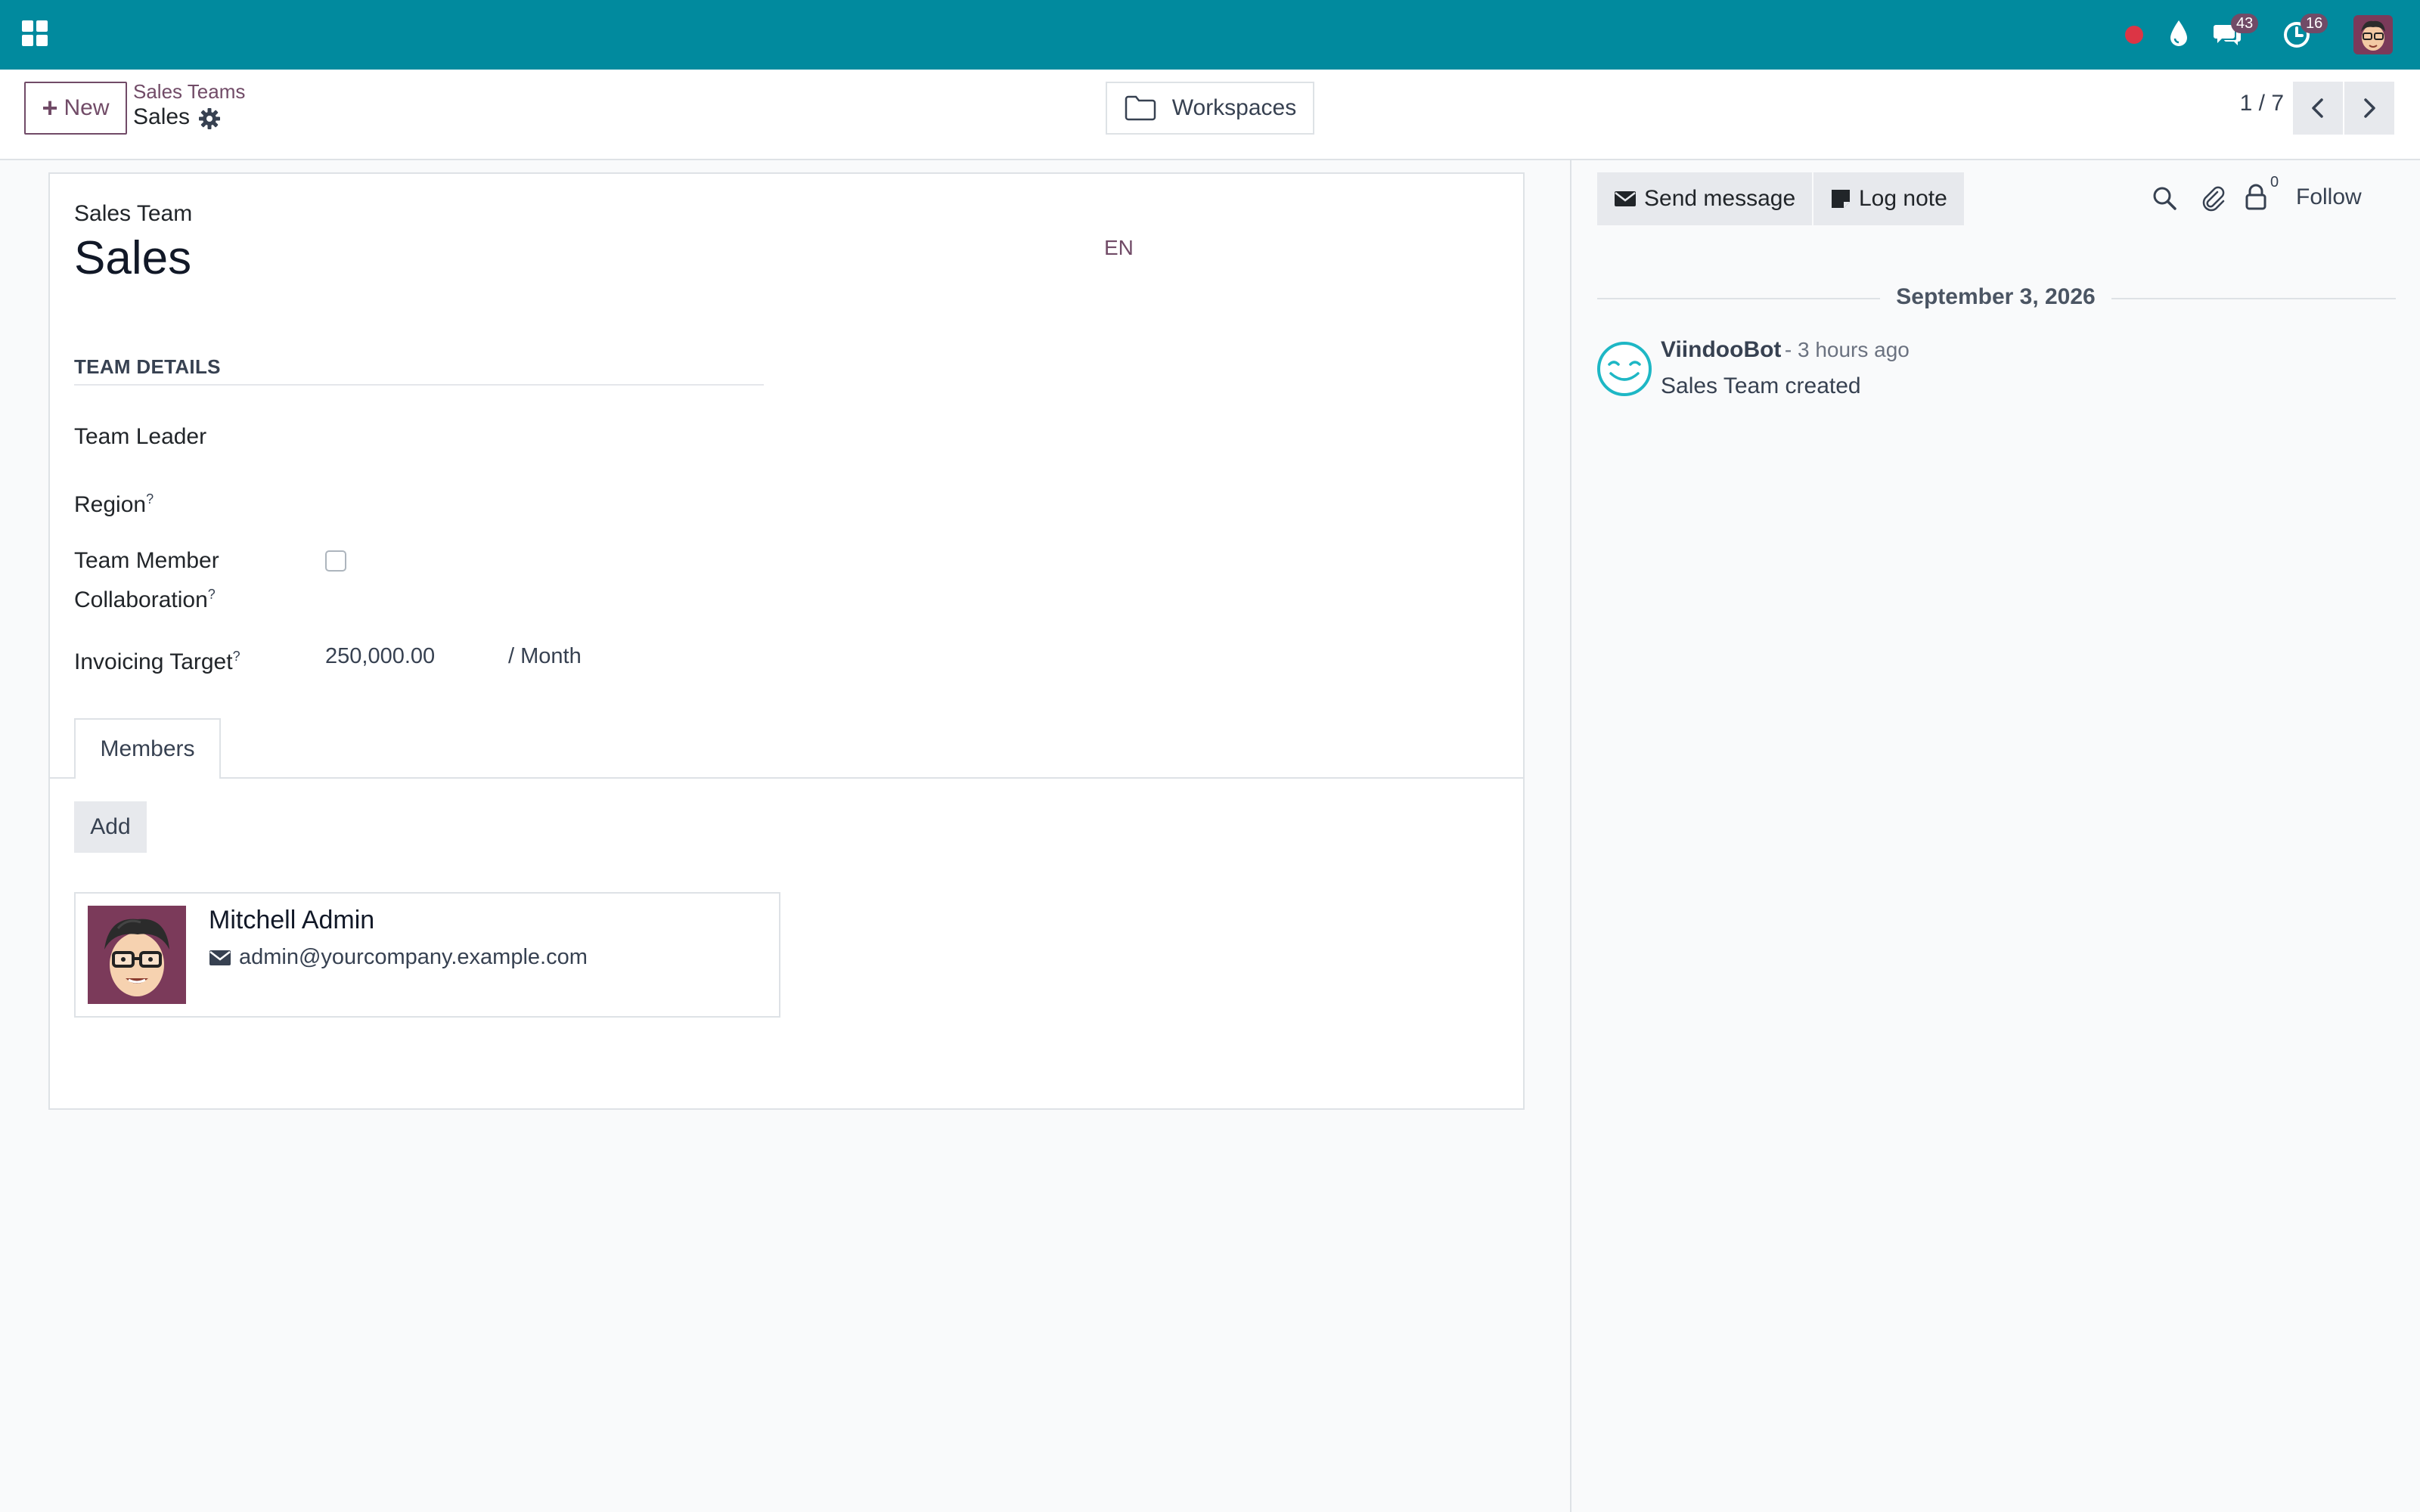 The width and height of the screenshot is (2420, 1512). I want to click on message-header: ViindooBot - 3 hours ago, so click(1785, 350).